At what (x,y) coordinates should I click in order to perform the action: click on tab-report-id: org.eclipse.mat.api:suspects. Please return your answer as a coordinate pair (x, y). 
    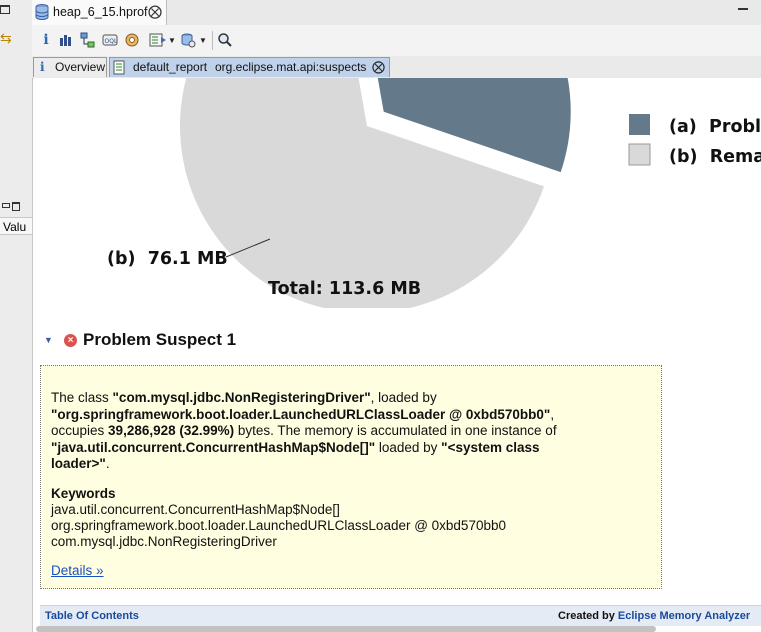
    Looking at the image, I should click on (291, 67).